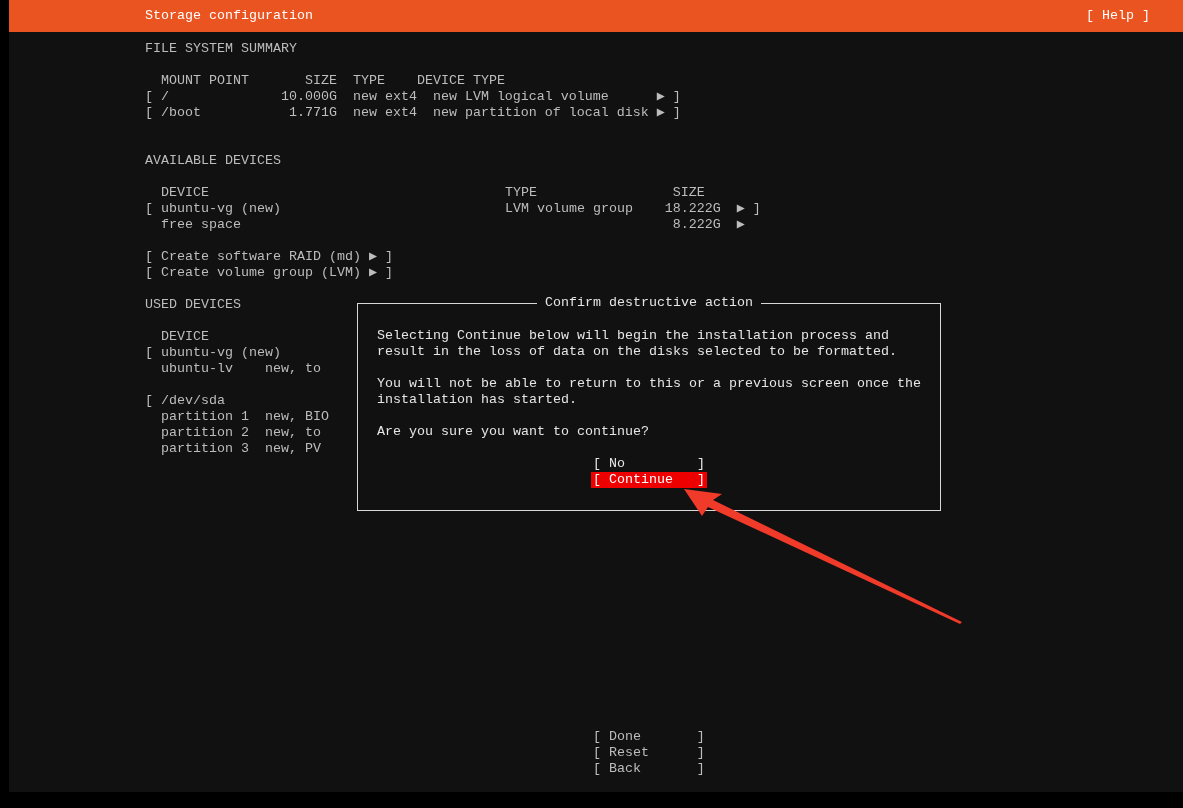 This screenshot has height=808, width=1183. What do you see at coordinates (296, 417) in the screenshot?
I see `device-detail: new, BIO` at bounding box center [296, 417].